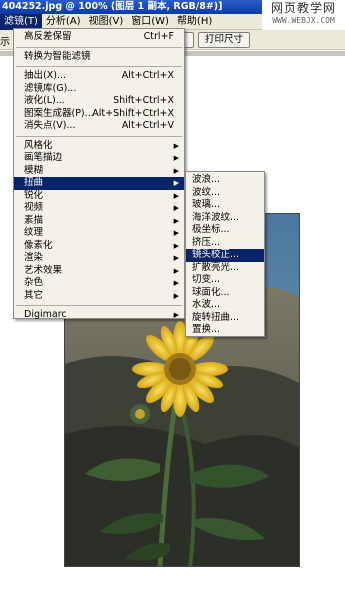 This screenshot has height=600, width=345. What do you see at coordinates (34, 195) in the screenshot?
I see `sharpen-label: 锐化` at bounding box center [34, 195].